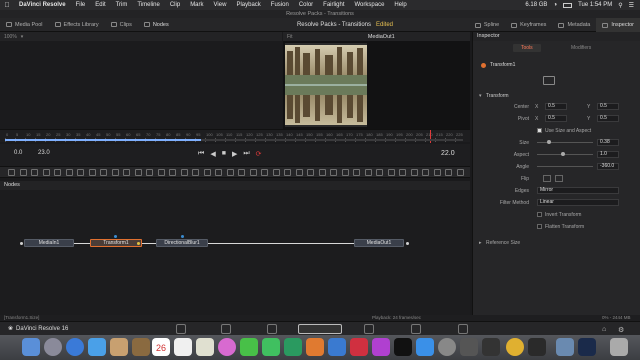 The image size is (640, 360). I want to click on menu-view: View, so click(220, 5).